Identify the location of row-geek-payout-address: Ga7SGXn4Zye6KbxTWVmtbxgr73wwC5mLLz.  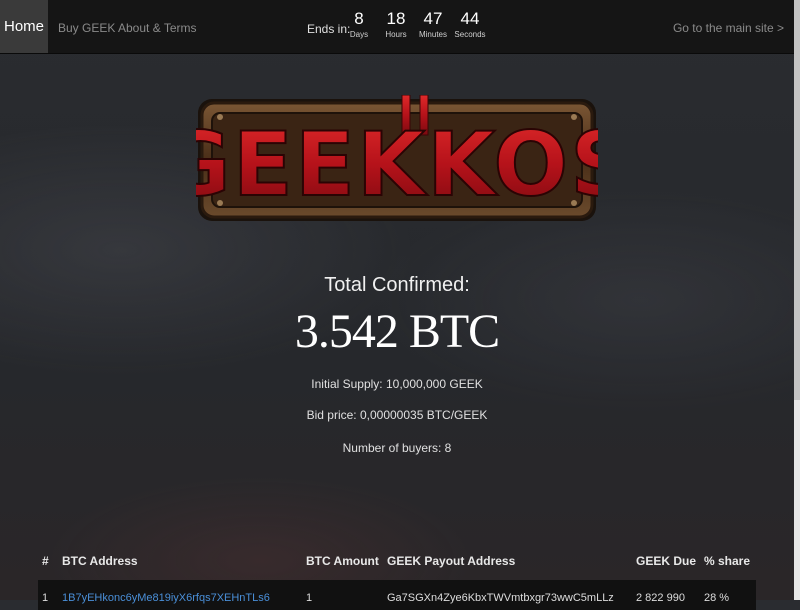
(500, 598).